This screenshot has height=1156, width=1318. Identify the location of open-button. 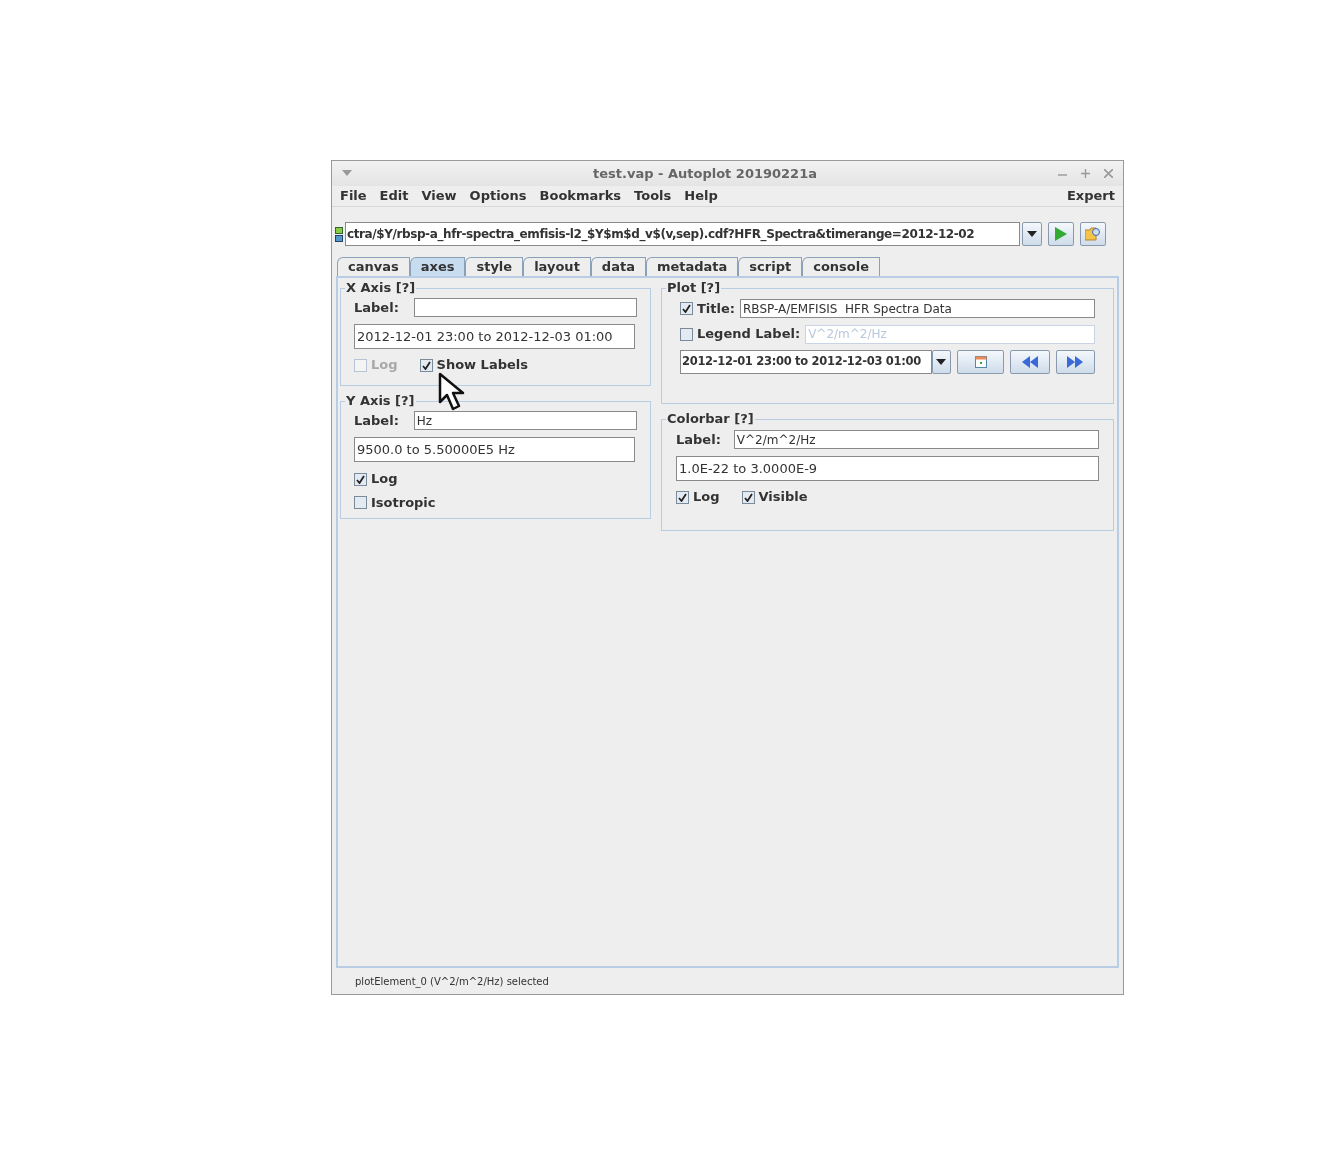
(1093, 233).